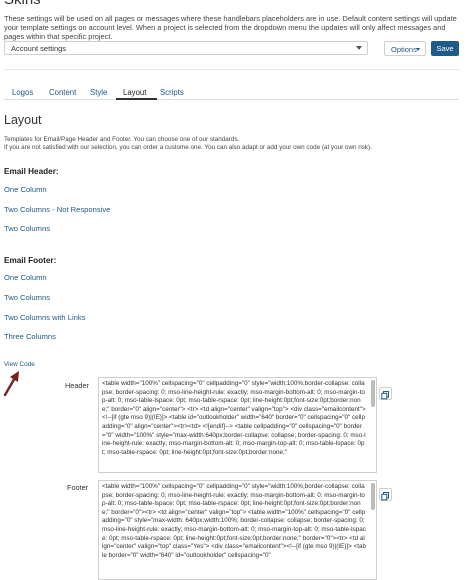 This screenshot has width=474, height=580. What do you see at coordinates (39, 48) in the screenshot?
I see `project-select-value: Account settings` at bounding box center [39, 48].